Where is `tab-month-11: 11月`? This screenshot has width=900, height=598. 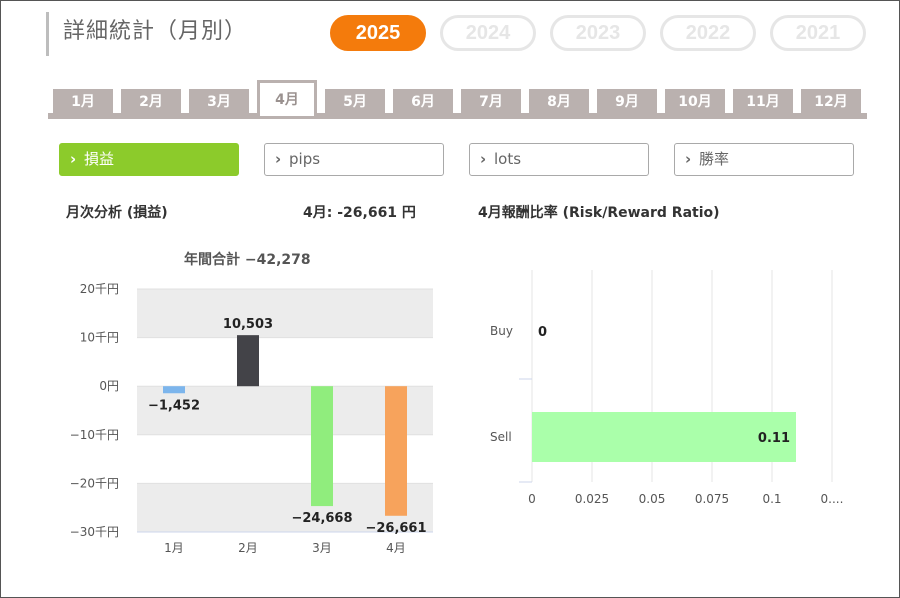
tab-month-11: 11月 is located at coordinates (763, 102).